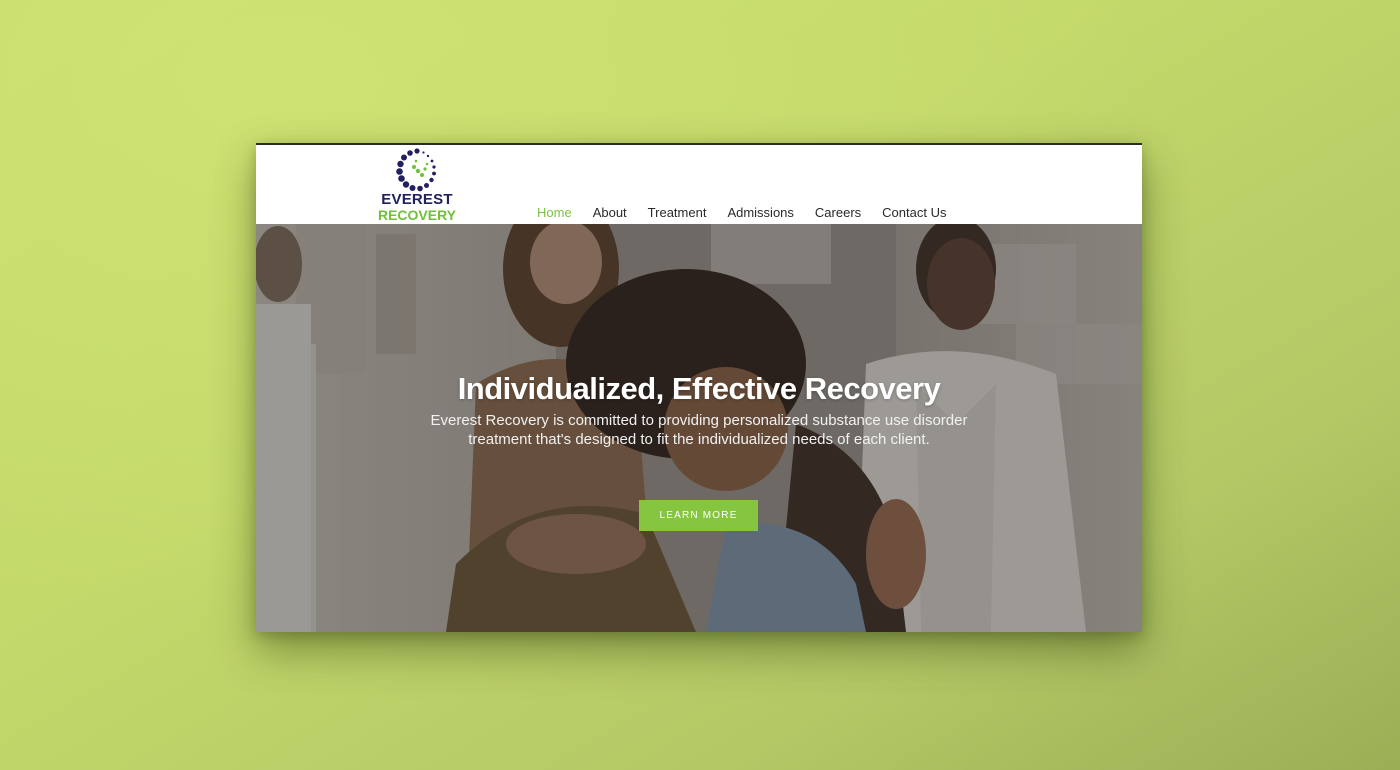 This screenshot has width=1400, height=770. Describe the element at coordinates (417, 199) in the screenshot. I see `logo-text-everest: EVEREST` at that location.